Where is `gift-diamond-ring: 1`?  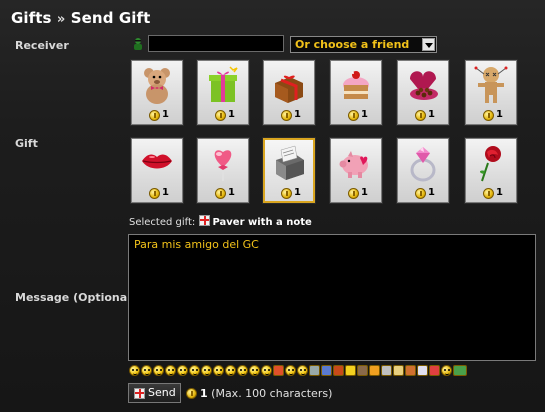
gift-diamond-ring: 1 is located at coordinates (423, 170).